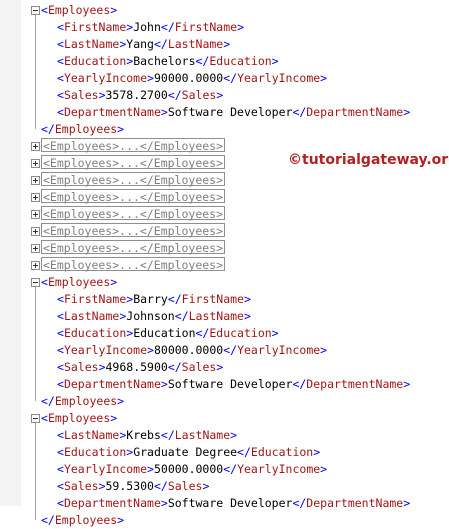  Describe the element at coordinates (150, 316) in the screenshot. I see `element-value: Johnson` at that location.